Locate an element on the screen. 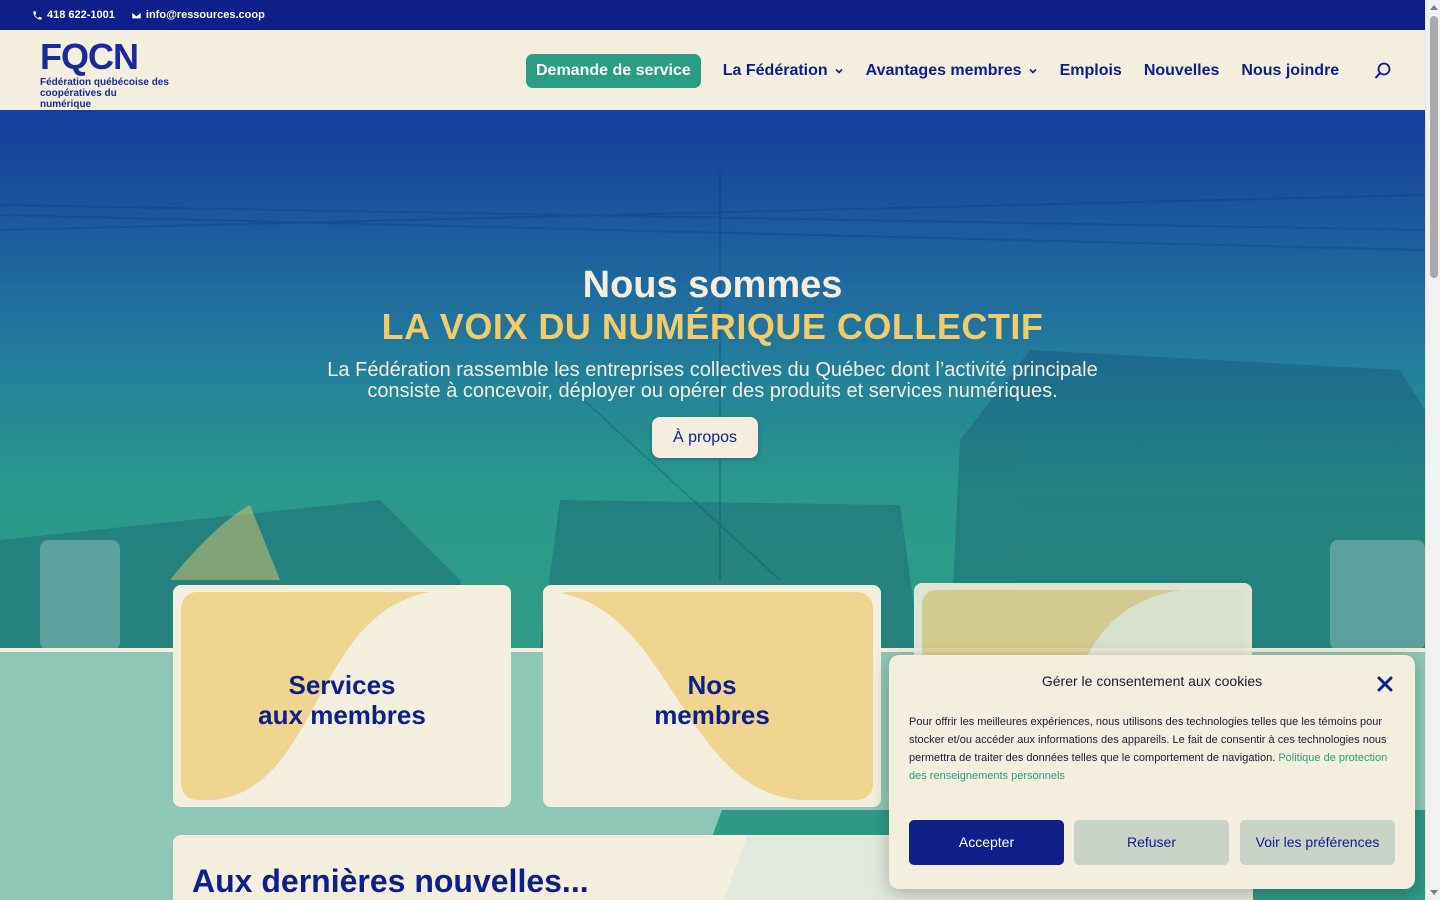 The height and width of the screenshot is (900, 1440). card-label-line2: aux membres is located at coordinates (342, 715).